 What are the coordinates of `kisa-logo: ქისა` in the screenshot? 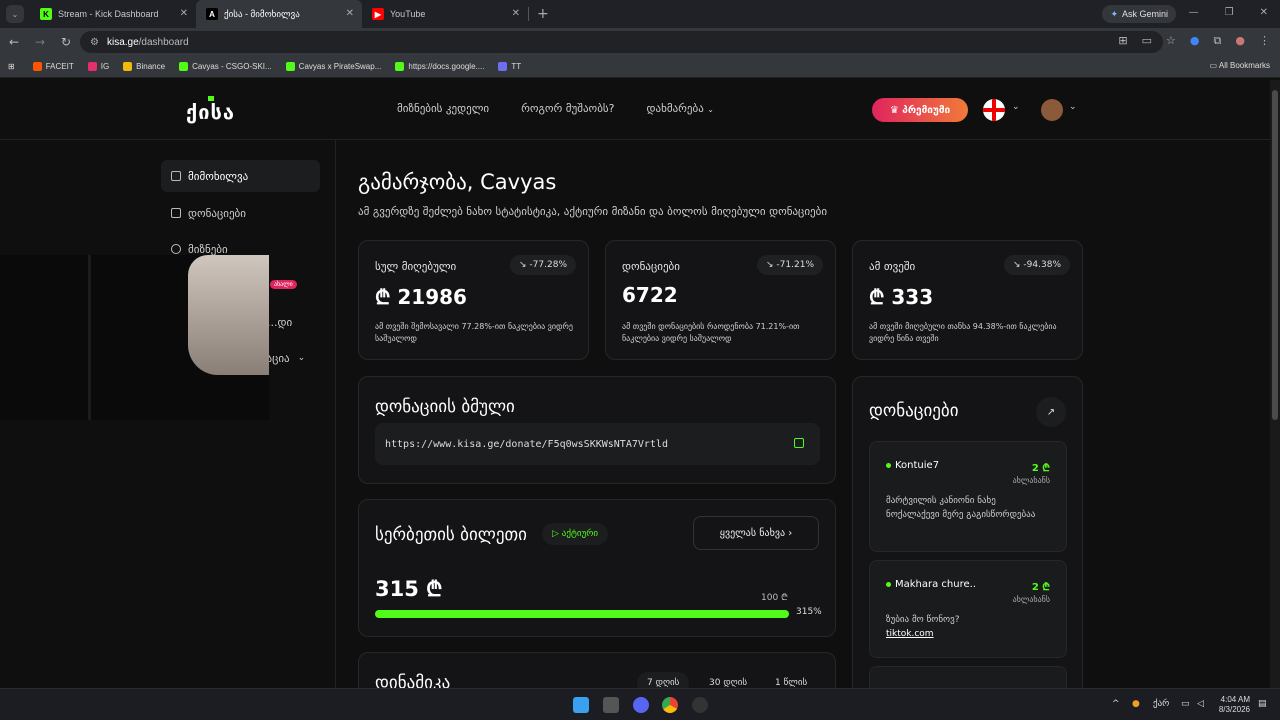 It's located at (210, 112).